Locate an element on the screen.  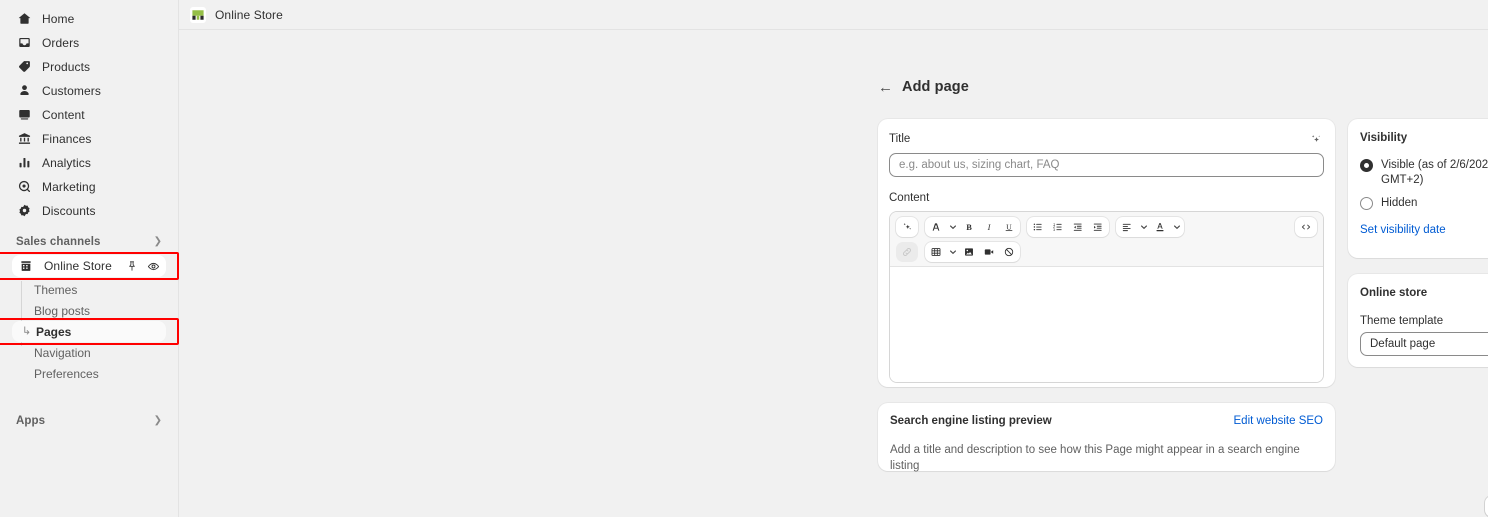
toolbar-group-text-format: B I U is located at coordinates (972, 227).